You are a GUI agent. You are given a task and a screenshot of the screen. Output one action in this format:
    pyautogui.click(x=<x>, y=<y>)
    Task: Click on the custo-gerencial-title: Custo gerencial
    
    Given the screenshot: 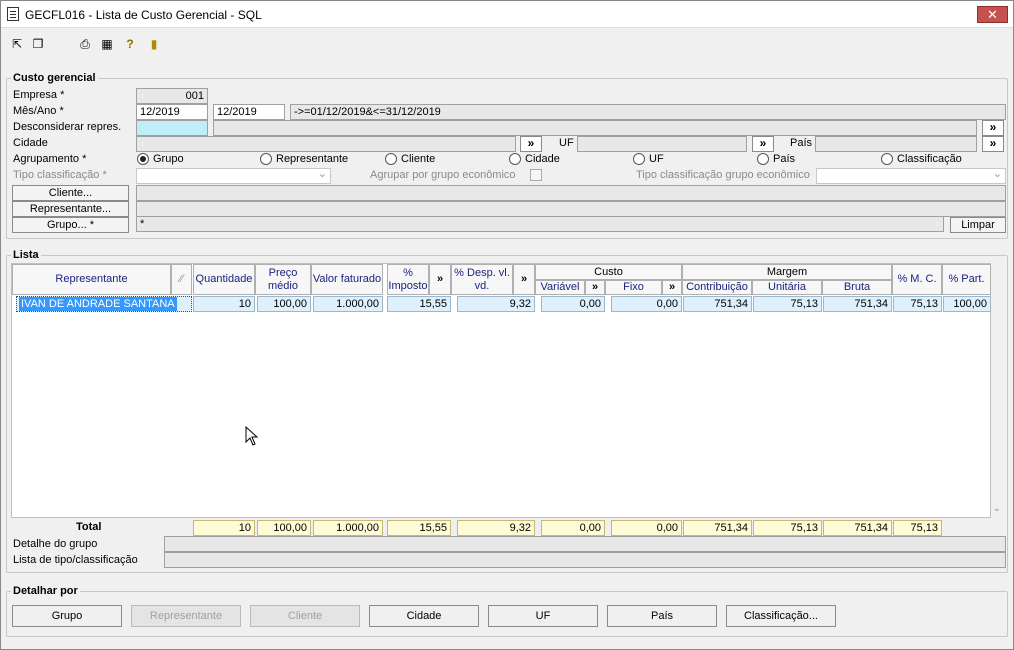 What is the action you would take?
    pyautogui.click(x=54, y=78)
    